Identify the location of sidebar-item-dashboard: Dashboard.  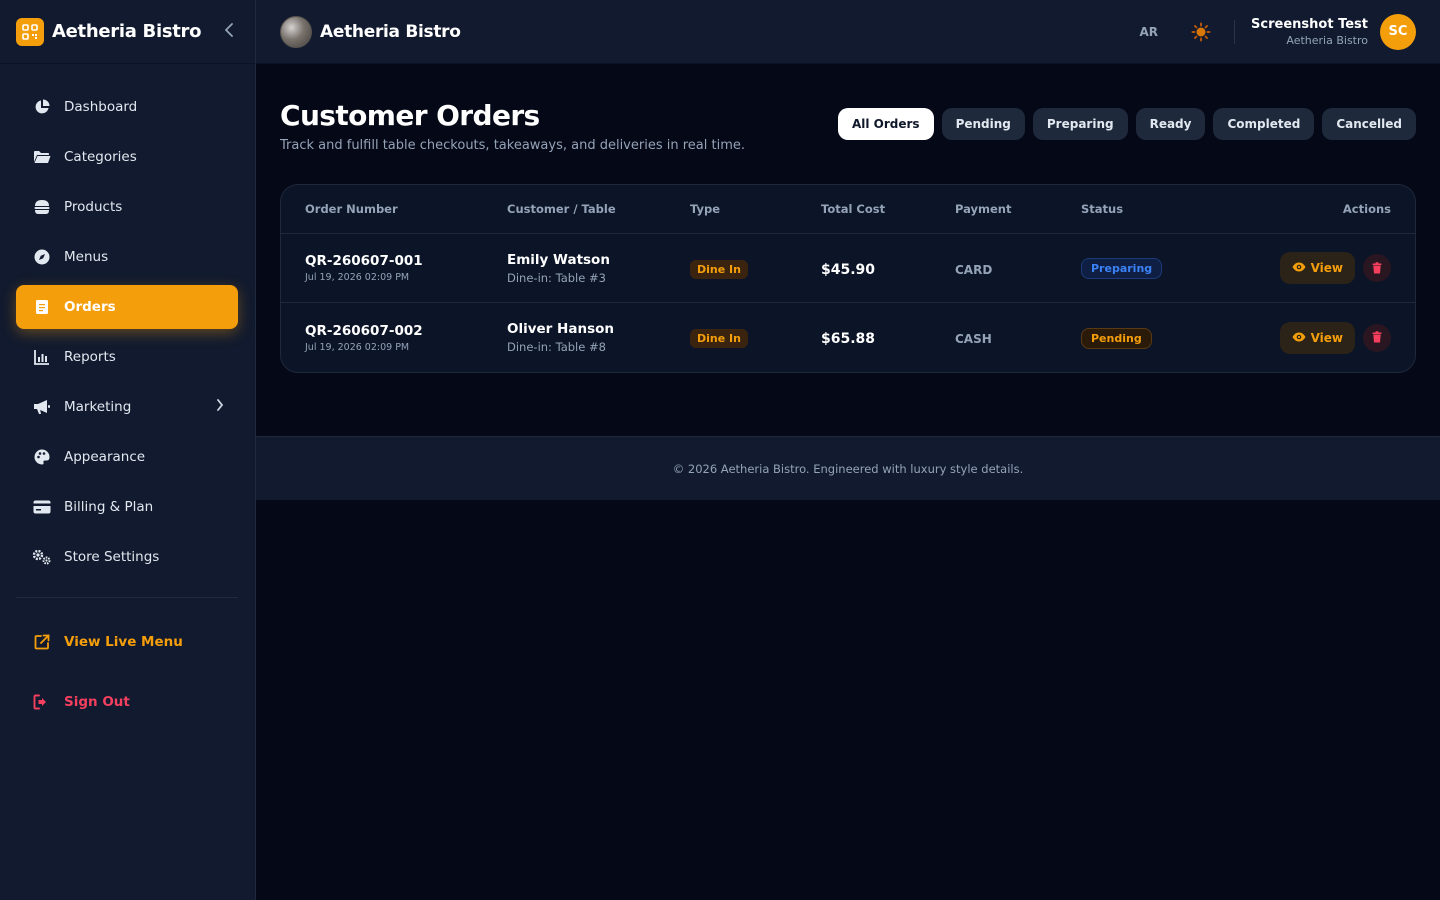
(127, 107).